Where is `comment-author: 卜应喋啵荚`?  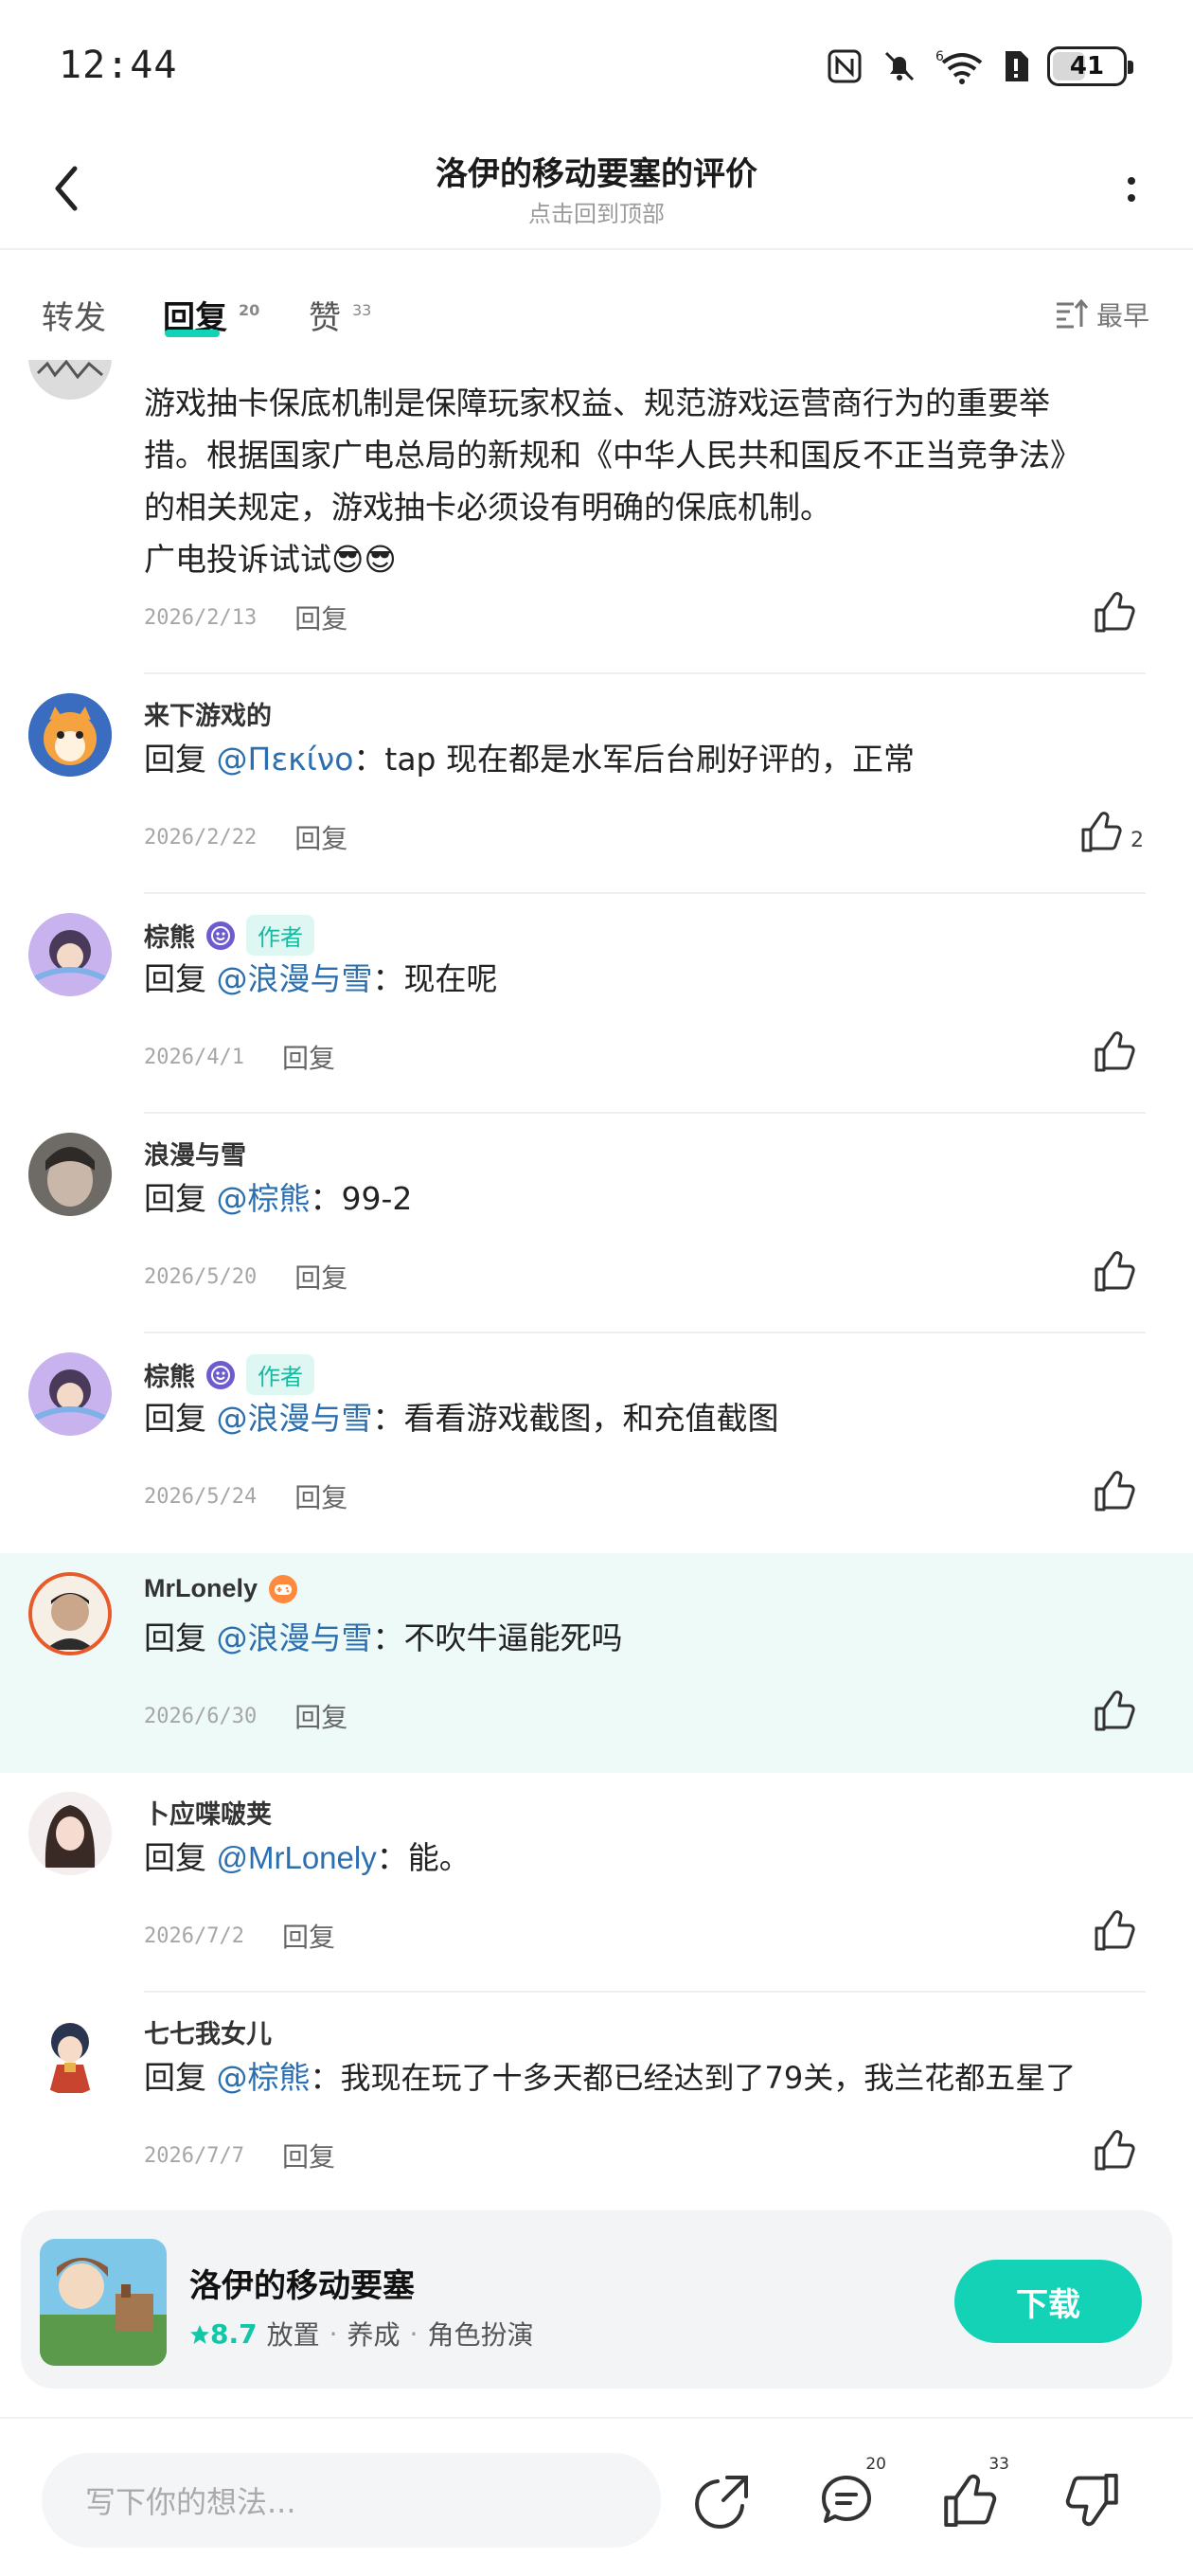
comment-author: 卜应喋啵荚 is located at coordinates (208, 1812).